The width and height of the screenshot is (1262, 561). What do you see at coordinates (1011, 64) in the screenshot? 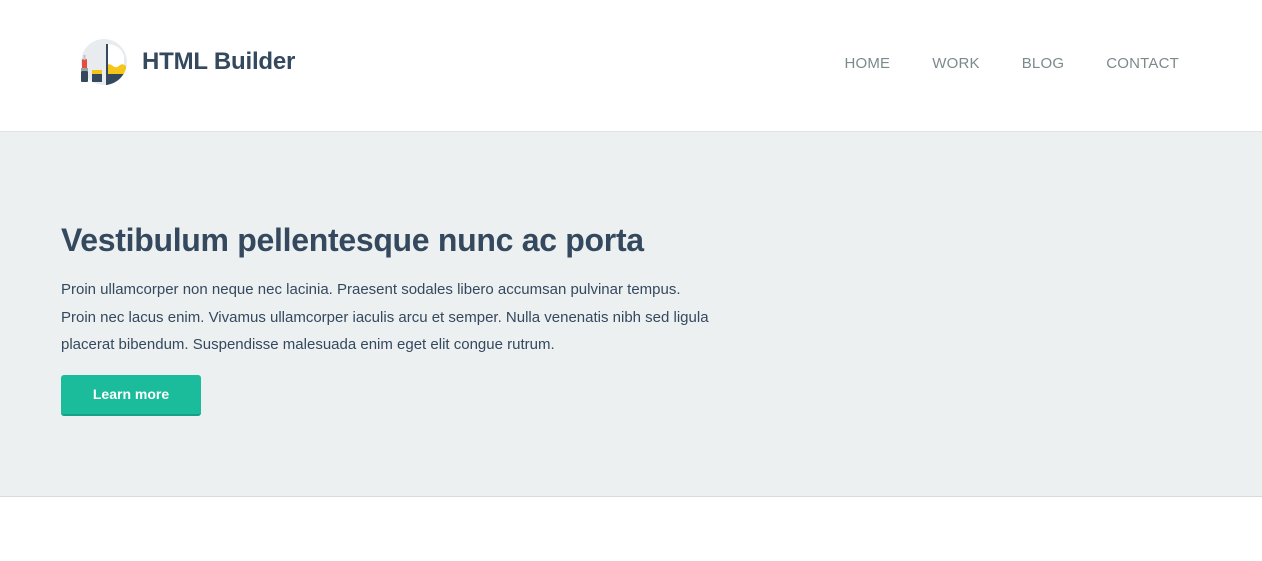
I see `main-nav: HOME WORK BLOG CONTACT` at bounding box center [1011, 64].